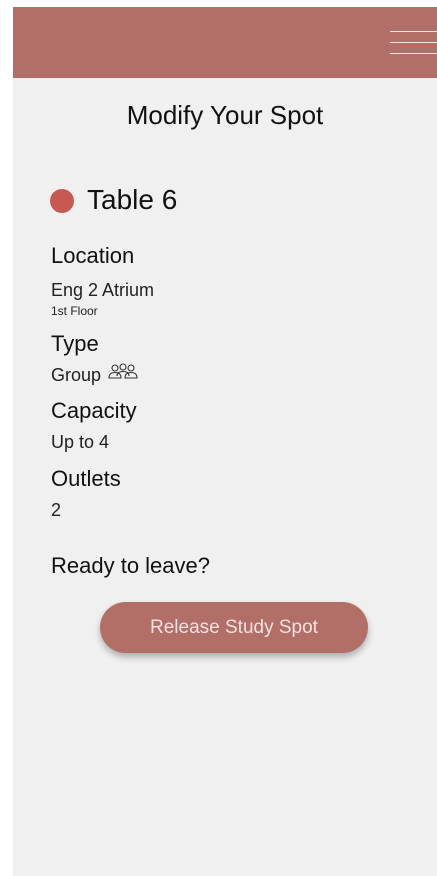 Image resolution: width=437 pixels, height=876 pixels. I want to click on group-people-icon, so click(123, 374).